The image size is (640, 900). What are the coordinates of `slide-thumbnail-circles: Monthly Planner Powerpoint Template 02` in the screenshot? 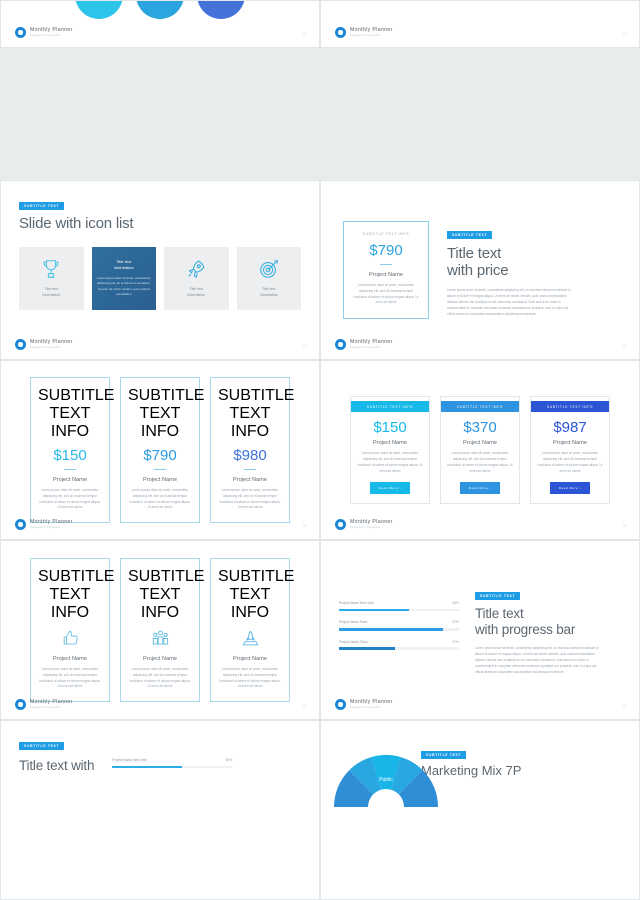 It's located at (160, 24).